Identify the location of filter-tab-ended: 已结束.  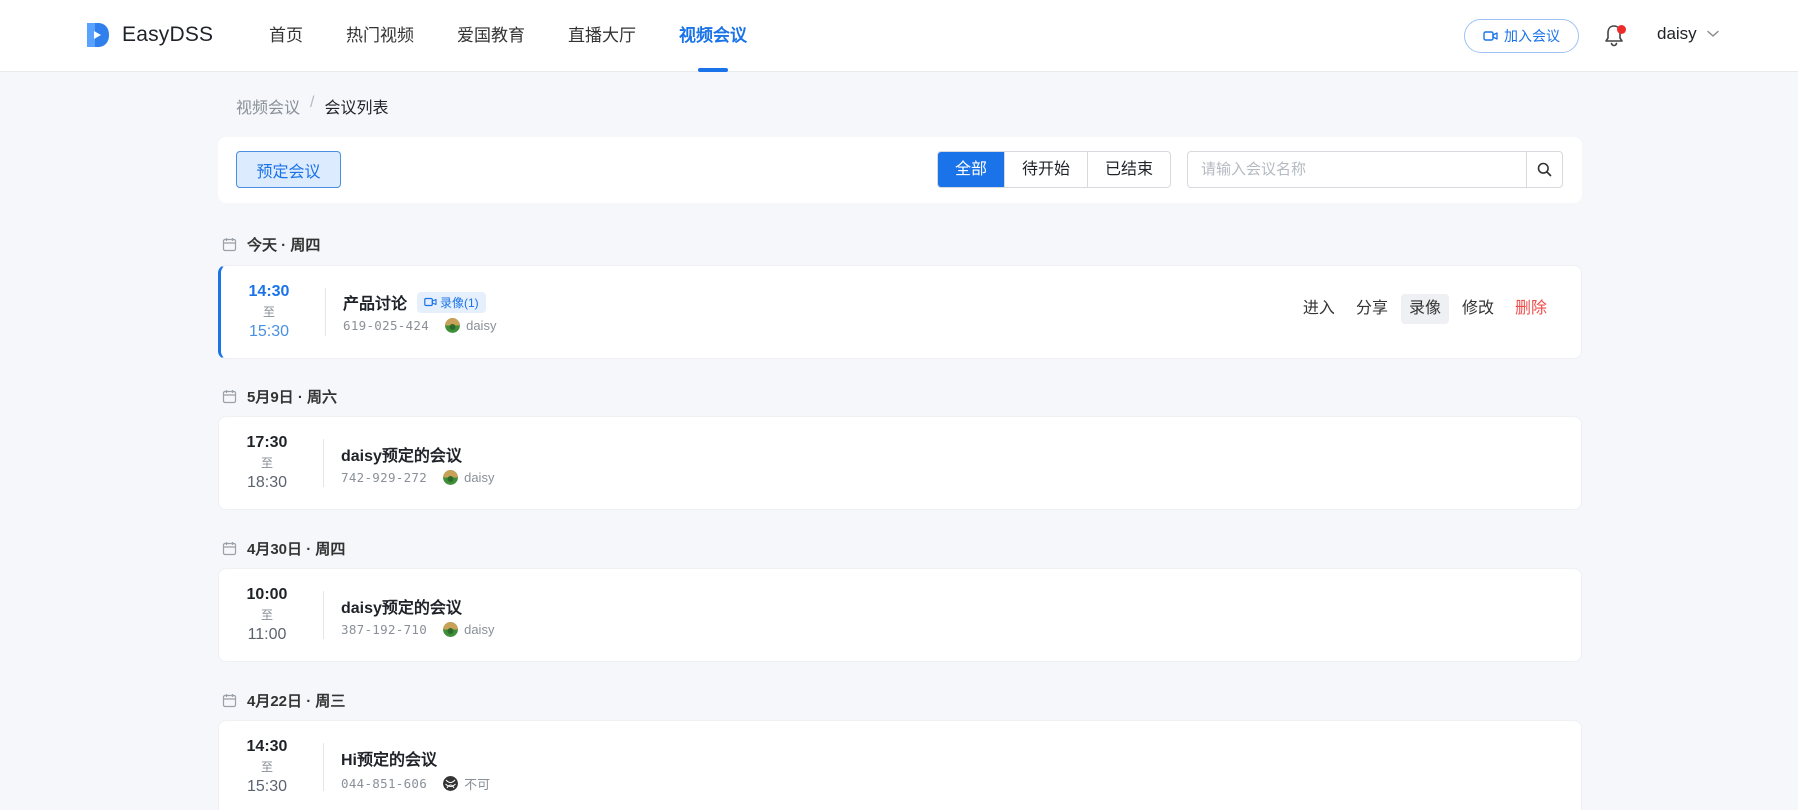
(1129, 169).